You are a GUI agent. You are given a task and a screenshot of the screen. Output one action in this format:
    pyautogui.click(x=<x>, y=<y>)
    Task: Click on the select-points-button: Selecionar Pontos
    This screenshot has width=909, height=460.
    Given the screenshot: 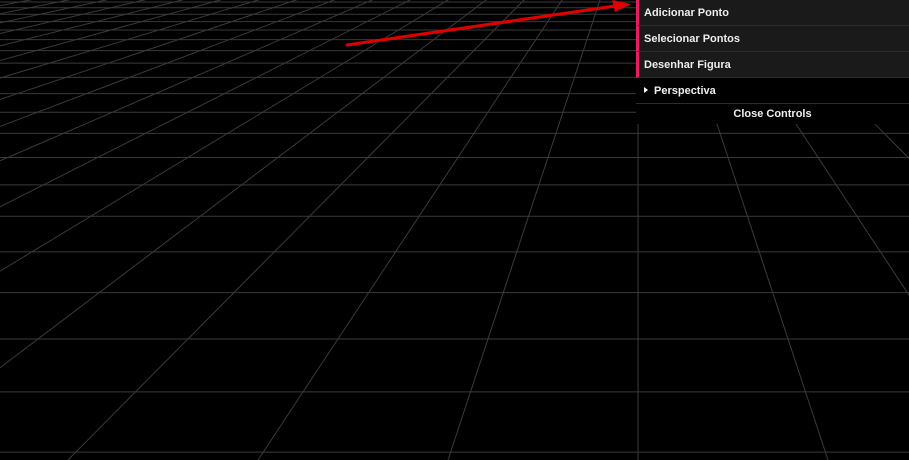 What is the action you would take?
    pyautogui.click(x=772, y=39)
    